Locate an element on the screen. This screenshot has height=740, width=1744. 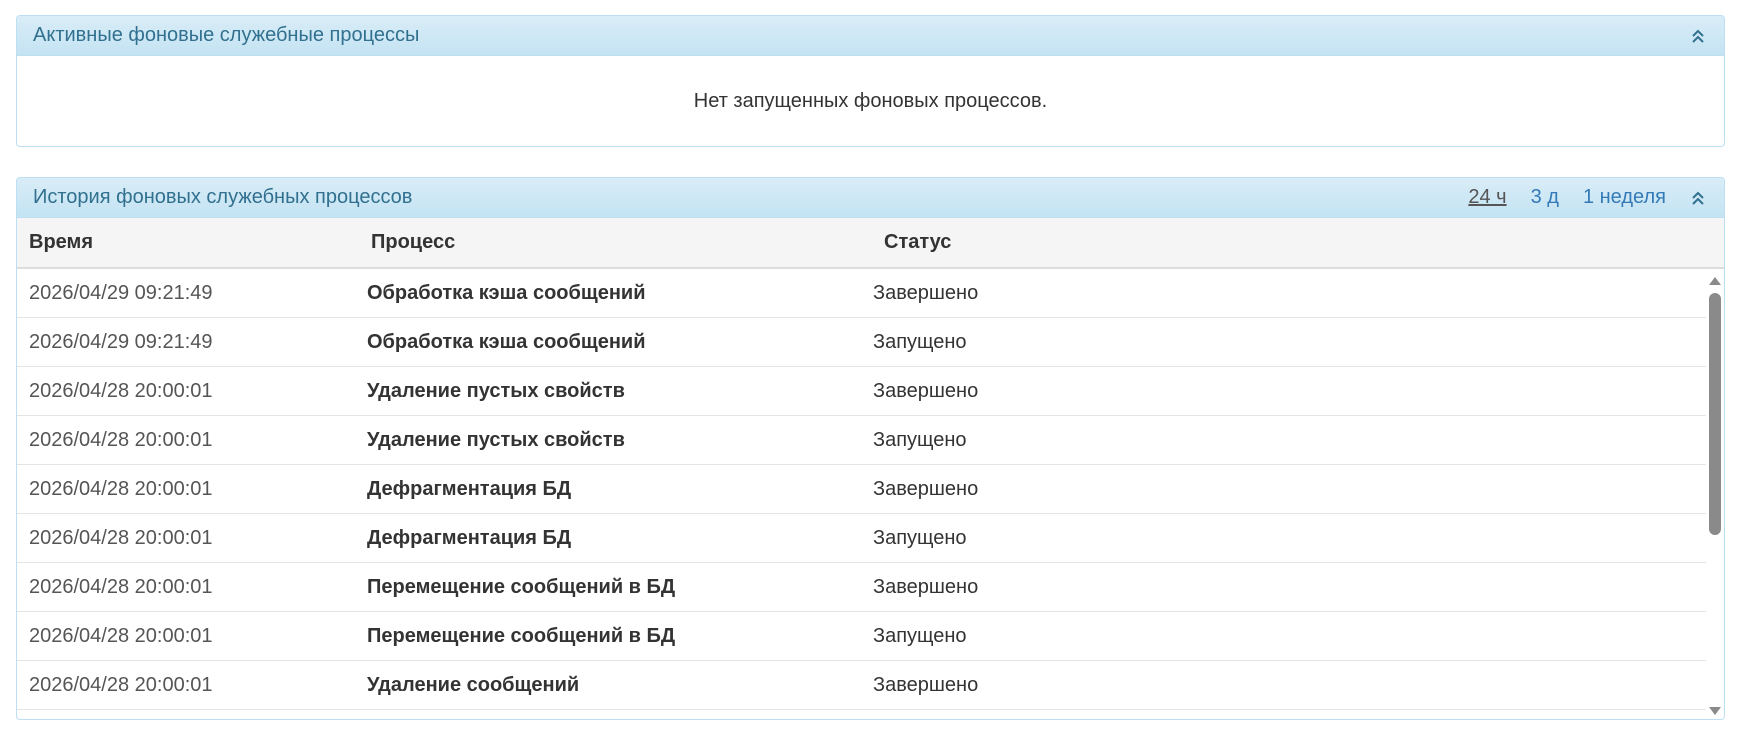
collapse-active-button is located at coordinates (1698, 36).